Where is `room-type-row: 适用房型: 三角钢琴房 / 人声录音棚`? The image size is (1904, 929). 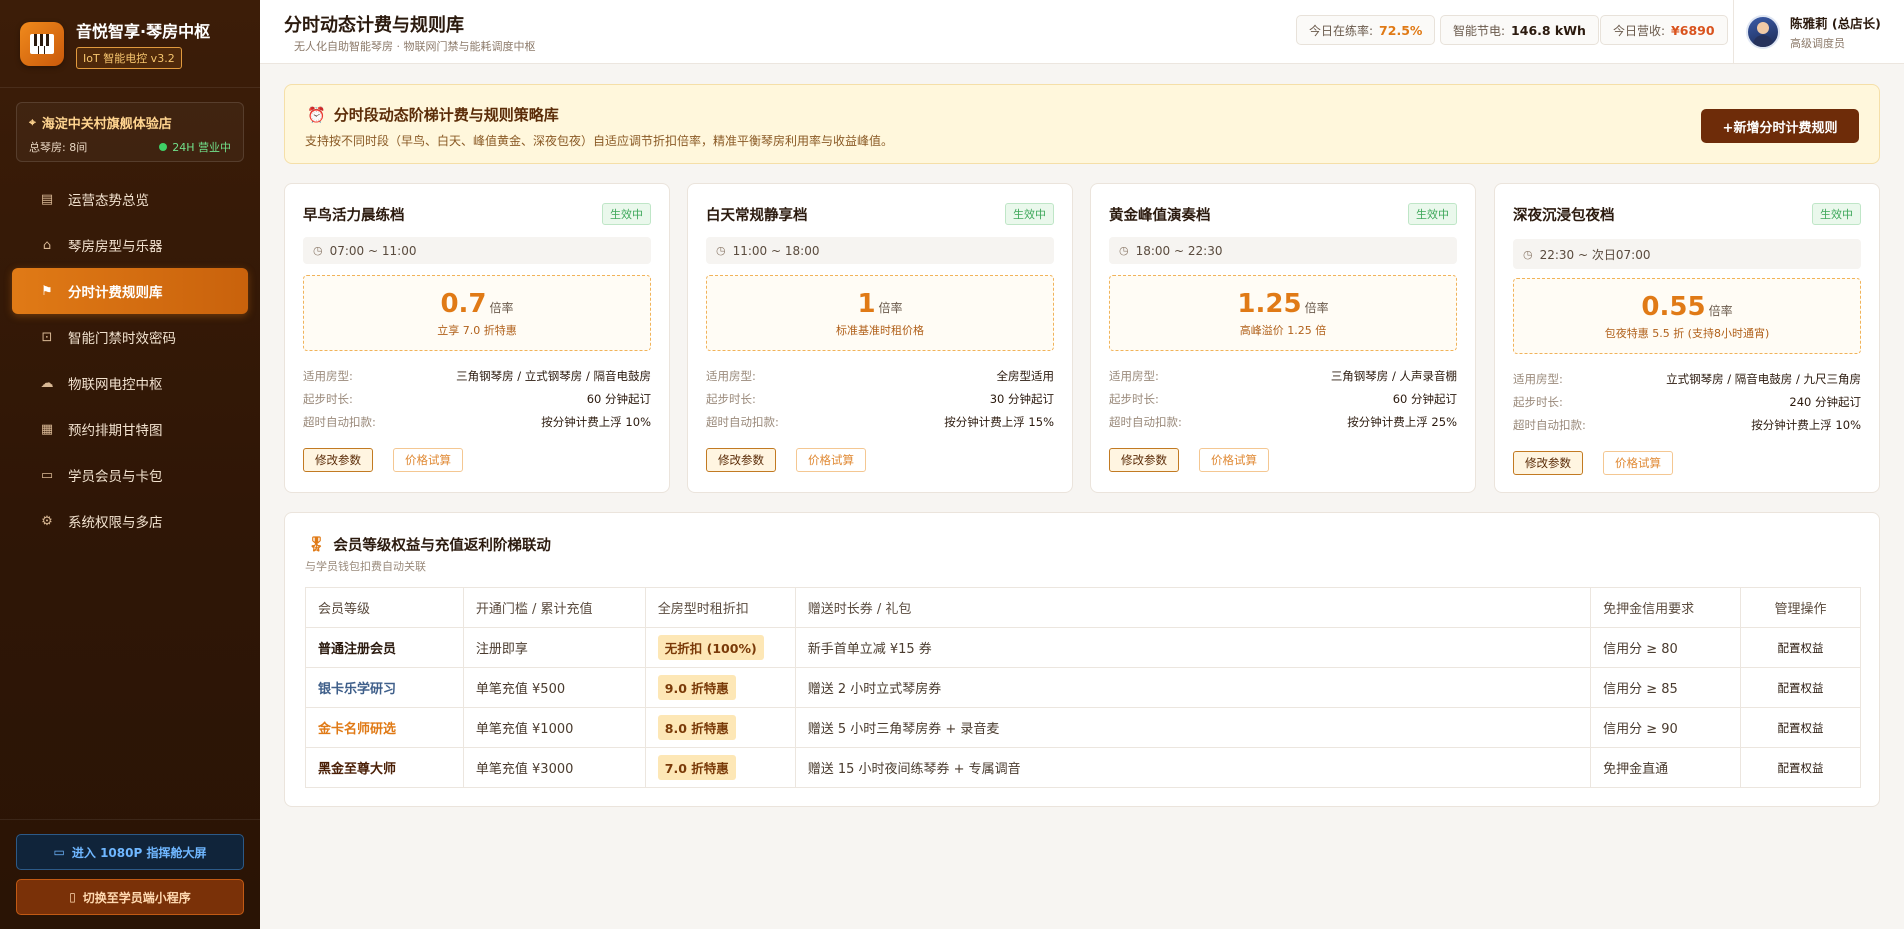 room-type-row: 适用房型: 三角钢琴房 / 人声录音棚 is located at coordinates (1283, 375).